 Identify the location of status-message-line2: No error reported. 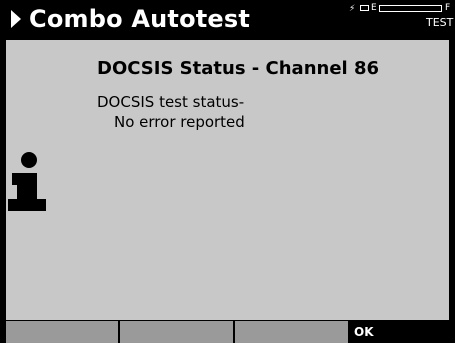
(179, 122).